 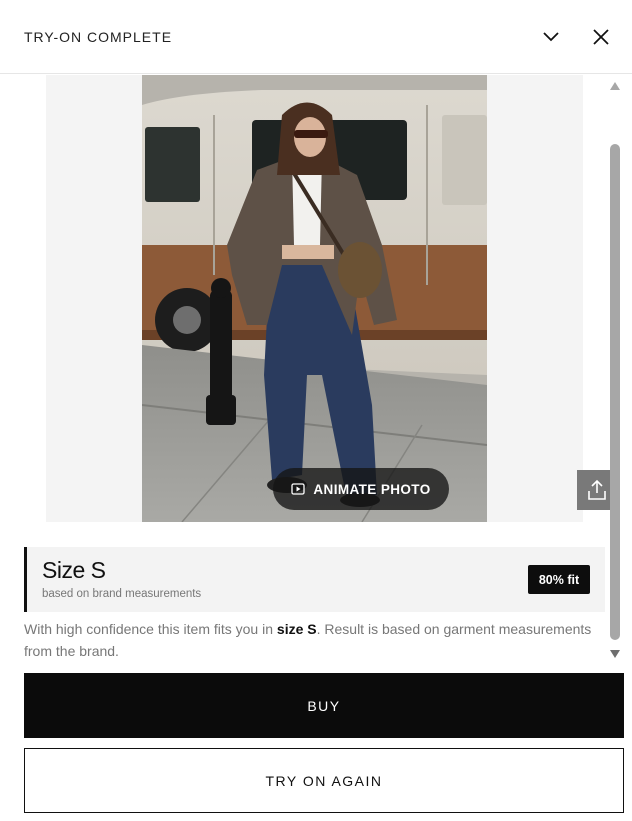 I want to click on size-subtitle: based on brand measurements, so click(x=122, y=594).